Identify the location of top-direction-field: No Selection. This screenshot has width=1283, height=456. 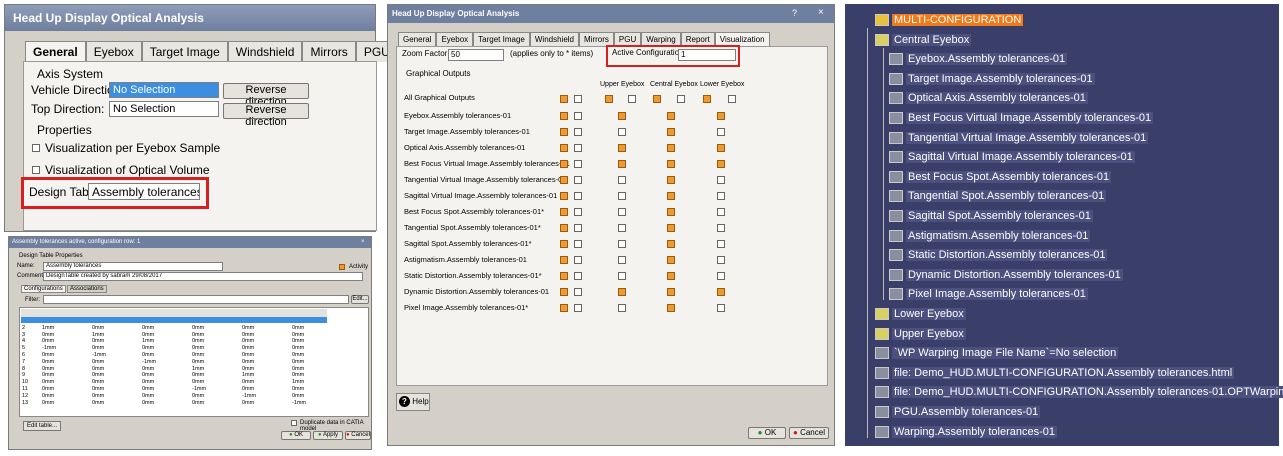
(164, 109).